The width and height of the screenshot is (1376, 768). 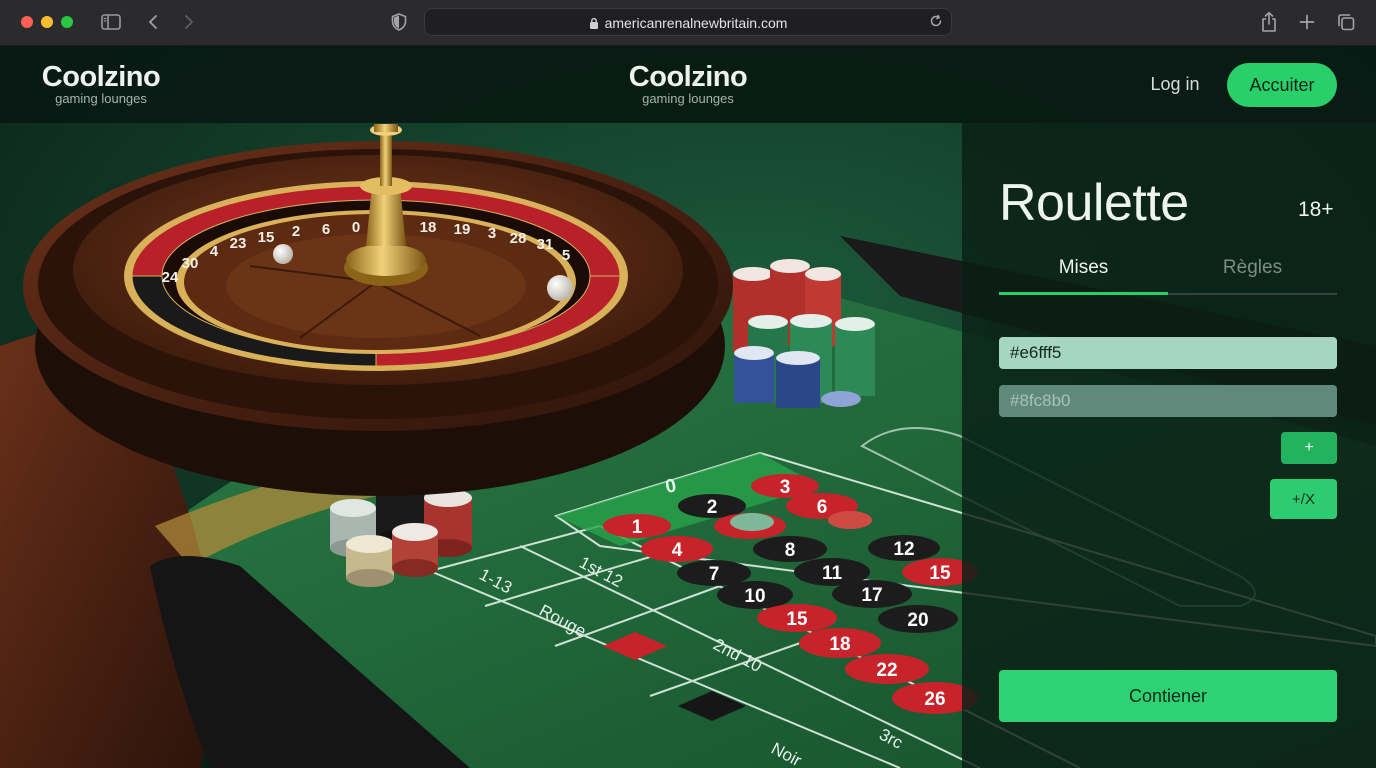 What do you see at coordinates (214, 251) in the screenshot?
I see `wheel-number: 4` at bounding box center [214, 251].